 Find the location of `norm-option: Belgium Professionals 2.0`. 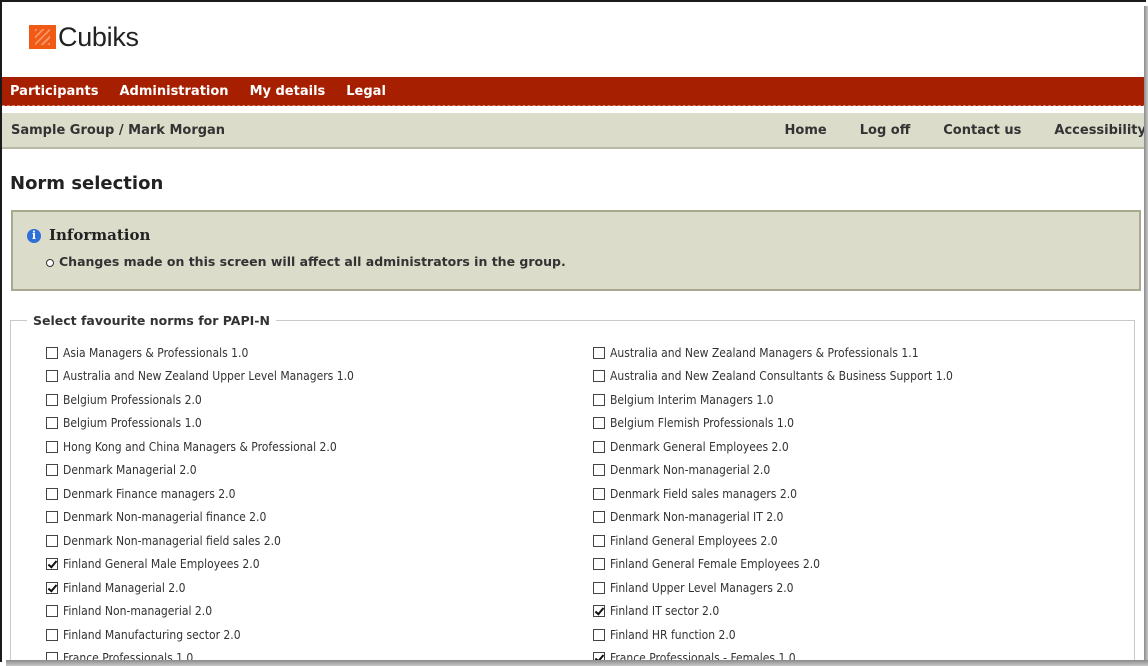

norm-option: Belgium Professionals 2.0 is located at coordinates (200, 400).